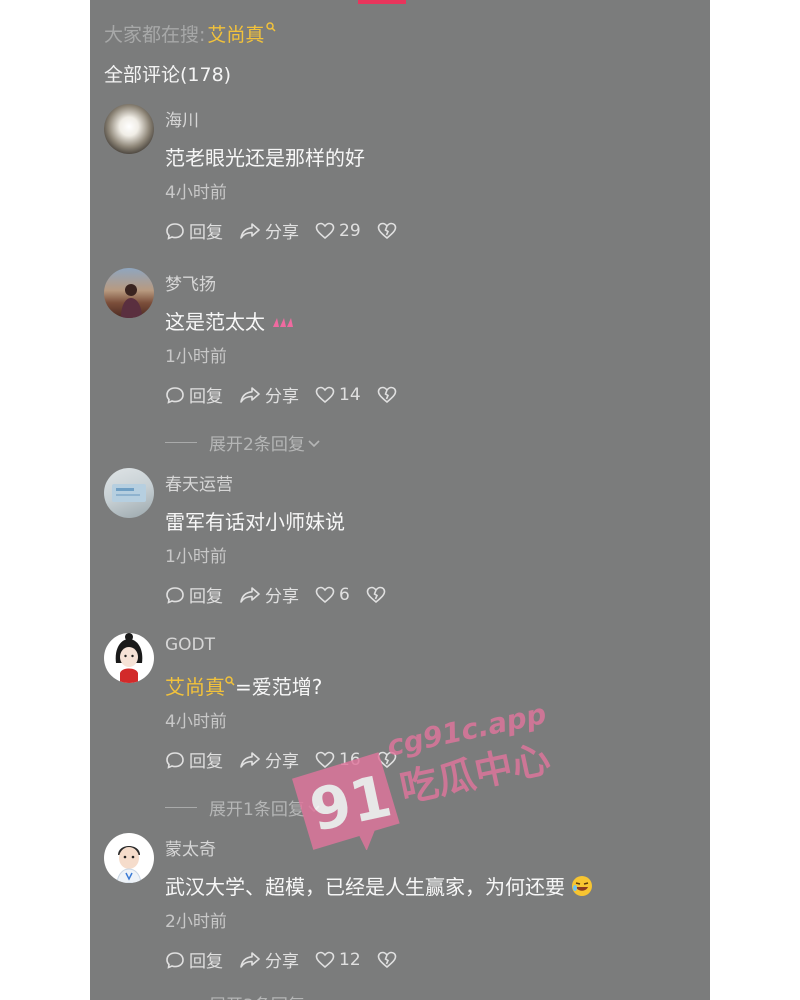  I want to click on like-button: 6, so click(332, 595).